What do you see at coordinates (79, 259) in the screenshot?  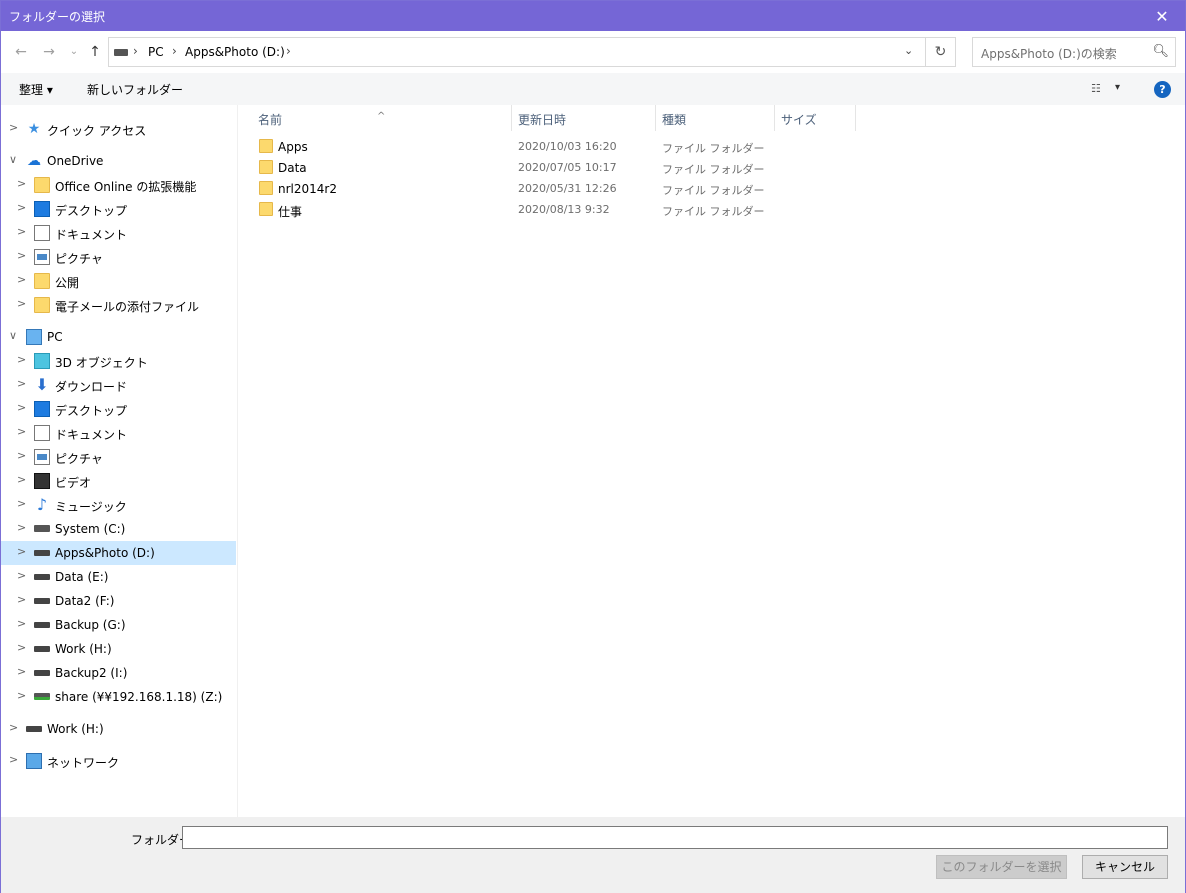 I see `tree-item-label: ピクチャ` at bounding box center [79, 259].